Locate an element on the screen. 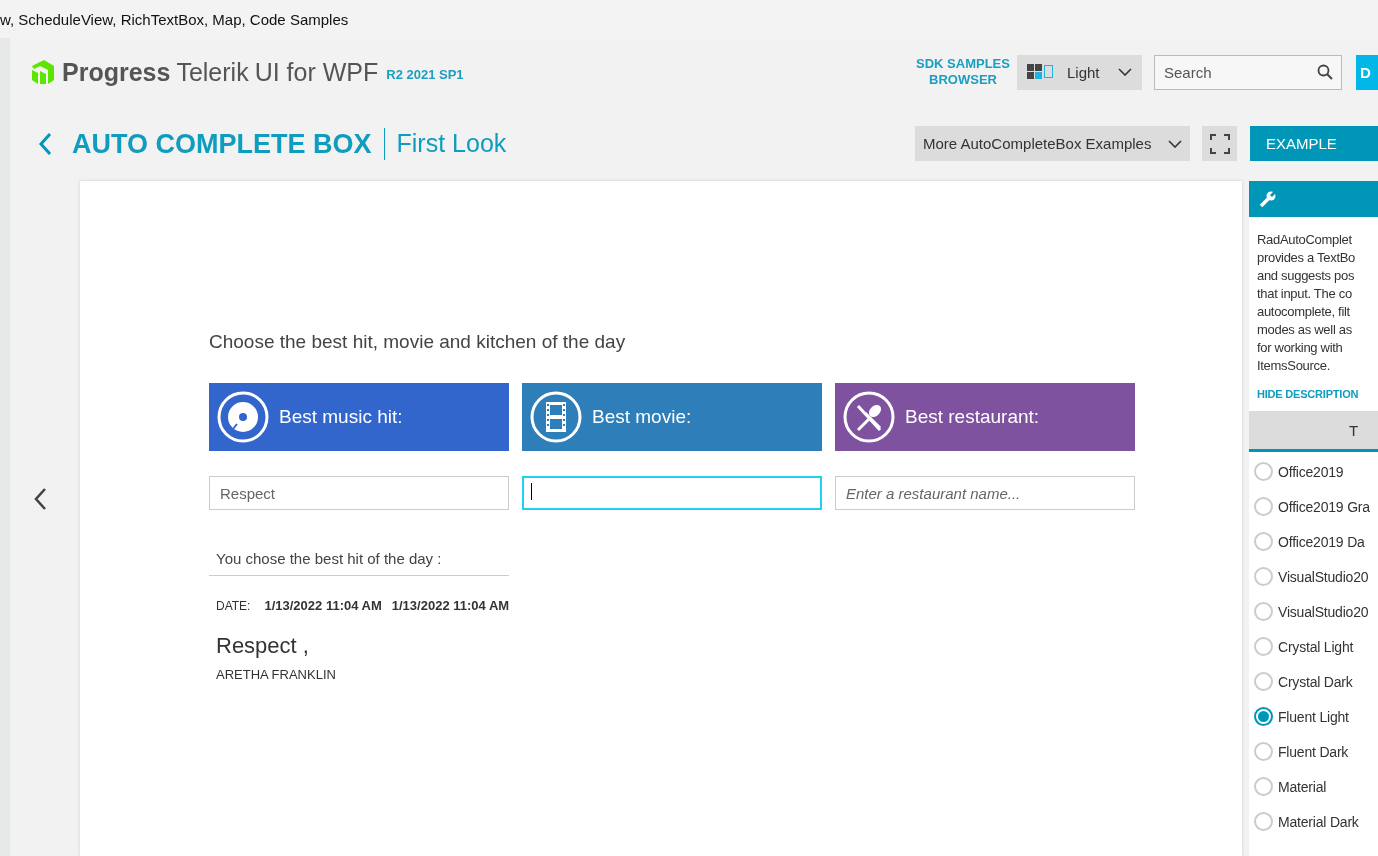 This screenshot has width=1378, height=856. product-name: Telerik is located at coordinates (212, 72).